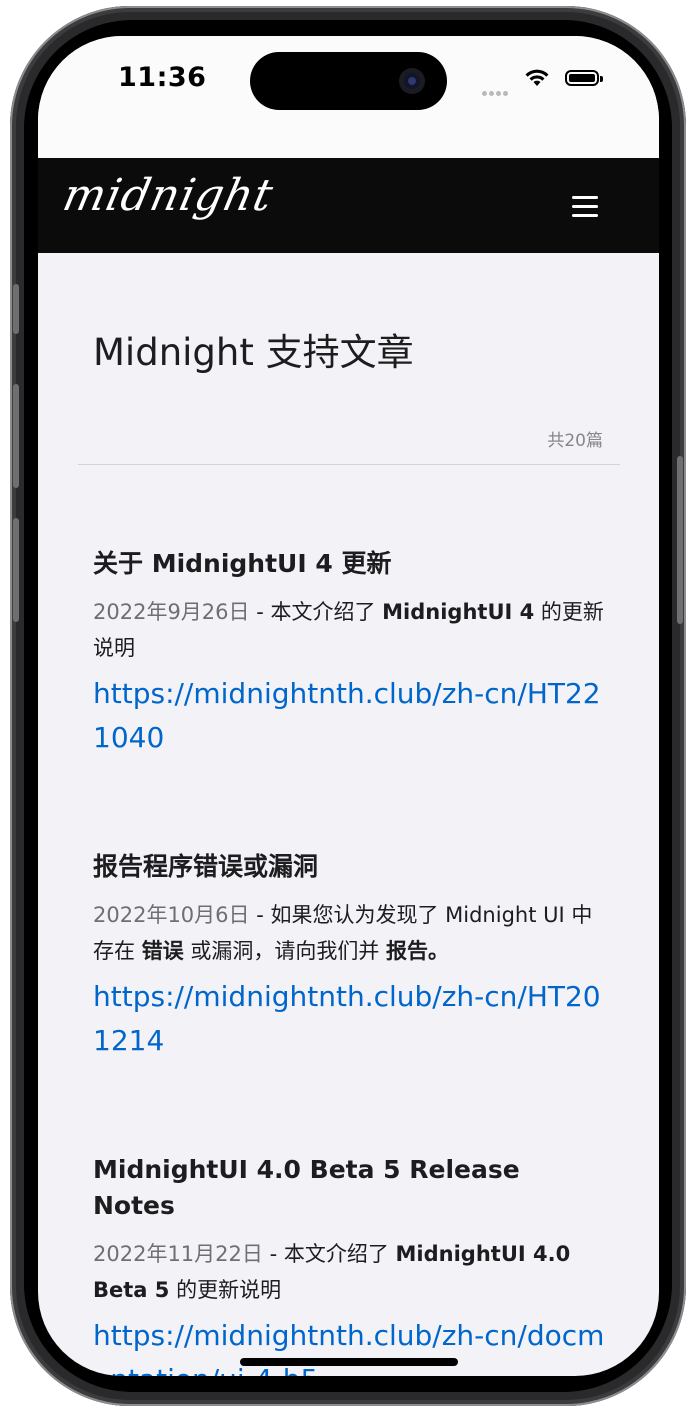 The image size is (698, 1412). What do you see at coordinates (171, 612) in the screenshot?
I see `article-date: 2022年9月26日` at bounding box center [171, 612].